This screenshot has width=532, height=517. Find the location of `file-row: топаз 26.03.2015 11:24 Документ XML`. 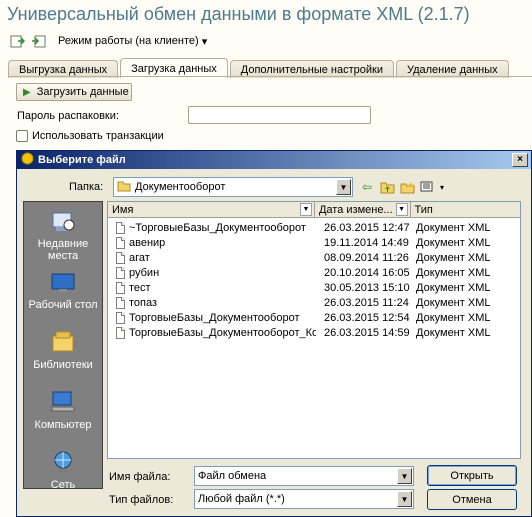

file-row: топаз 26.03.2015 11:24 Документ XML is located at coordinates (314, 302).